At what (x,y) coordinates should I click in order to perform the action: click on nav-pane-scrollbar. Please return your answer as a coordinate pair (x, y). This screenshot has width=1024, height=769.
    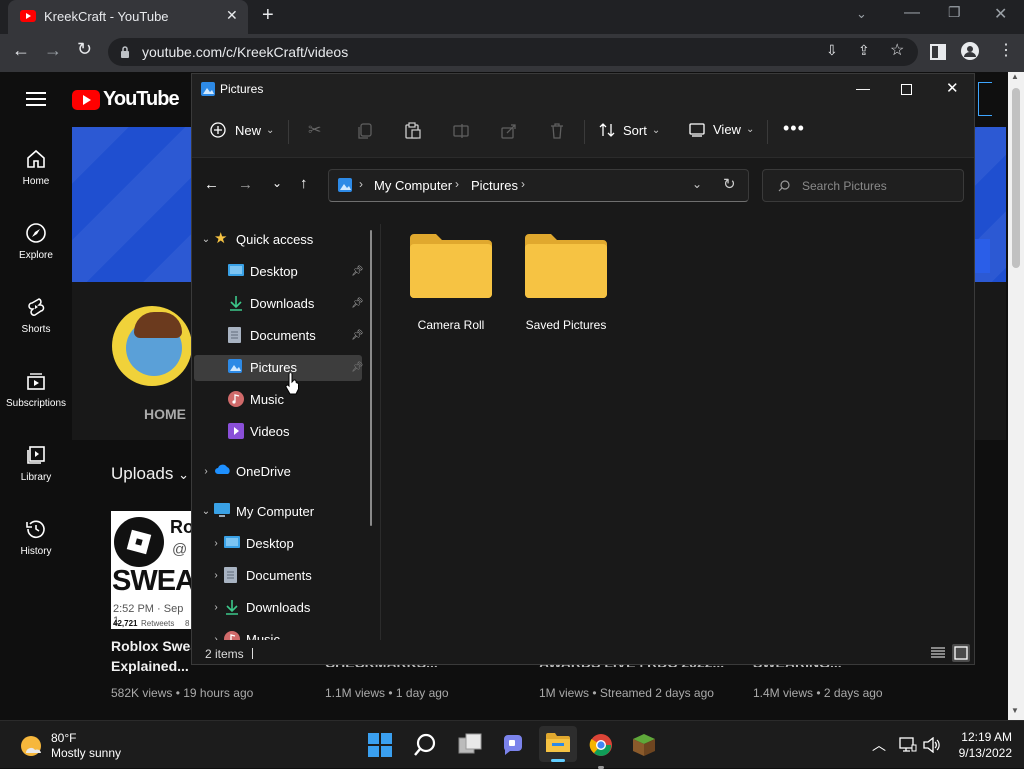
    Looking at the image, I should click on (371, 378).